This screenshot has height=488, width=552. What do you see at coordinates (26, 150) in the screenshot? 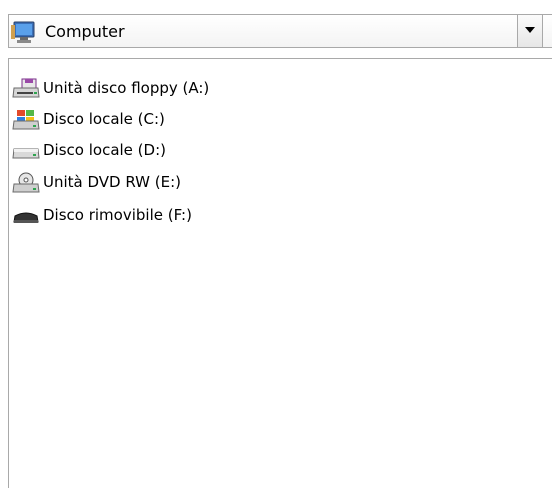
I see `hard-drive-icon` at bounding box center [26, 150].